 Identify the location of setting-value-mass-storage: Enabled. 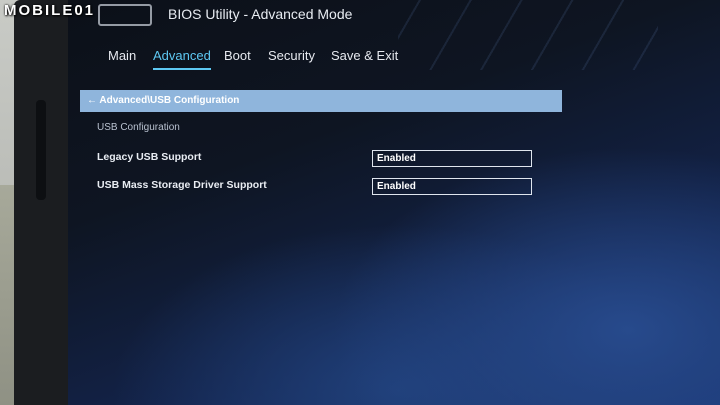
(452, 186).